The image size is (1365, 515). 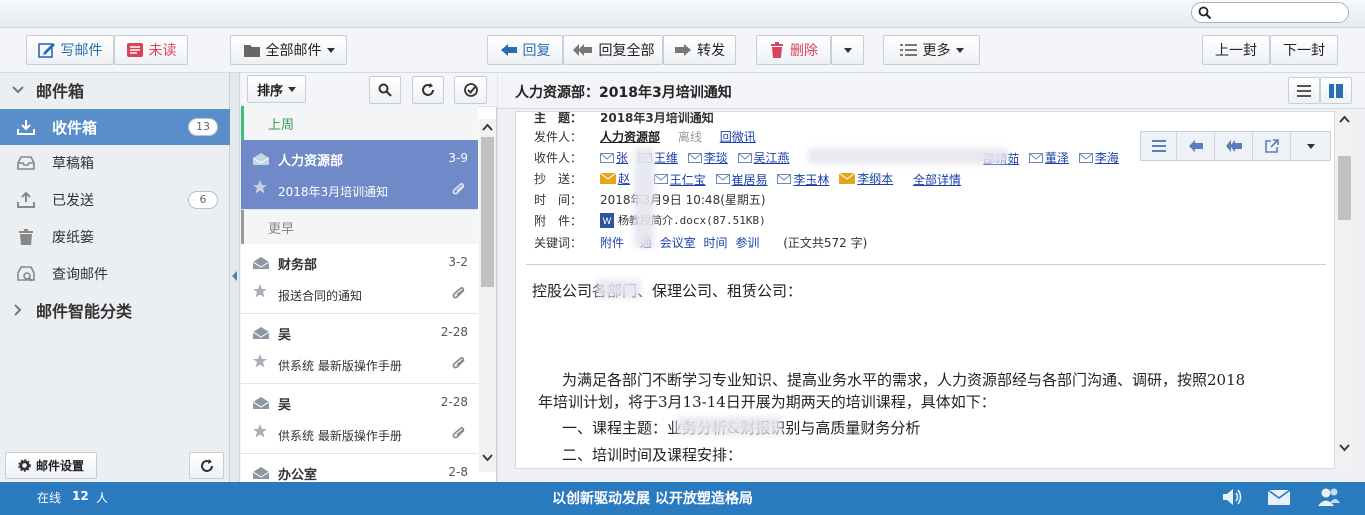 I want to click on all-mail-dropdown: 全部邮件, so click(x=288, y=50).